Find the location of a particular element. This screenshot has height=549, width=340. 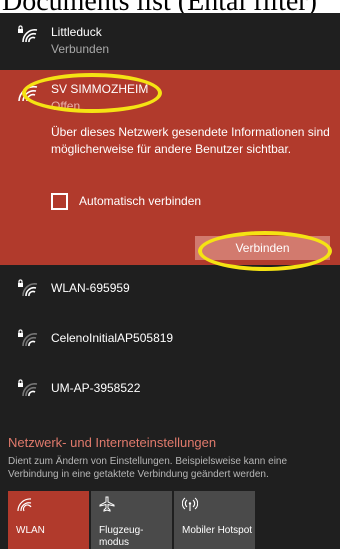

network-item: WLAN-695959 is located at coordinates (170, 290).